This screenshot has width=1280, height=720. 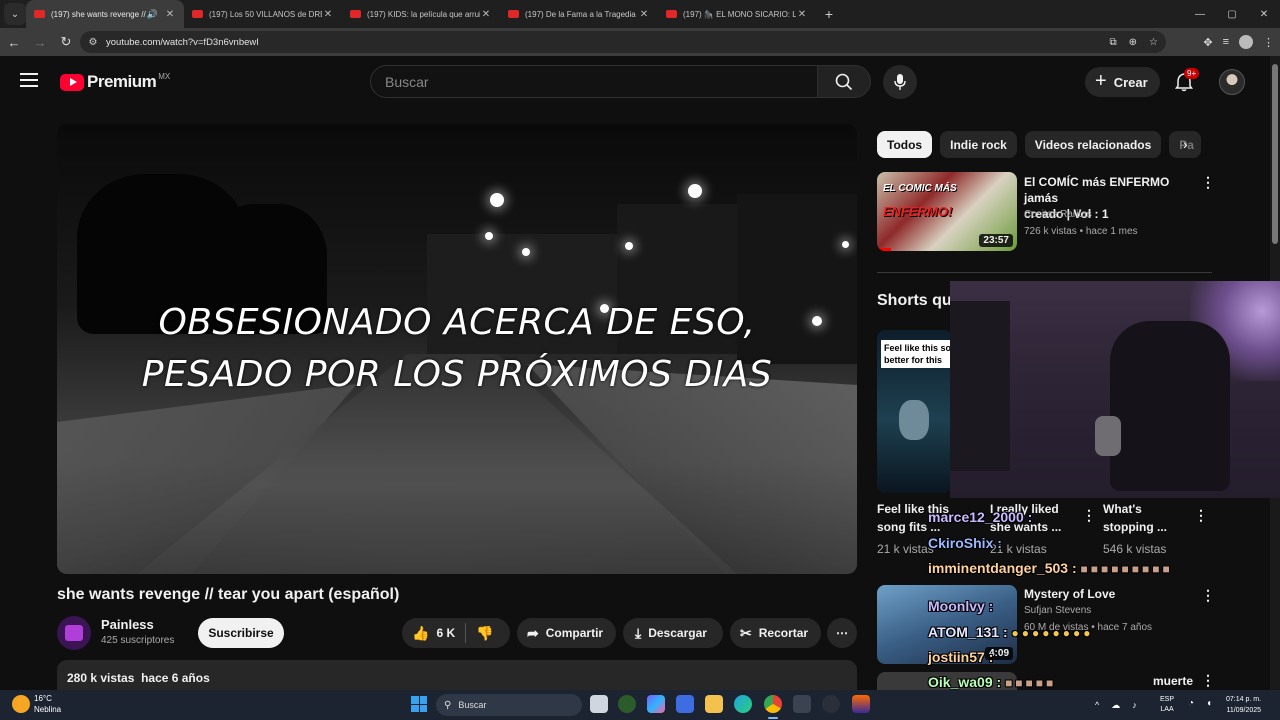 I want to click on search-input, so click(x=594, y=81).